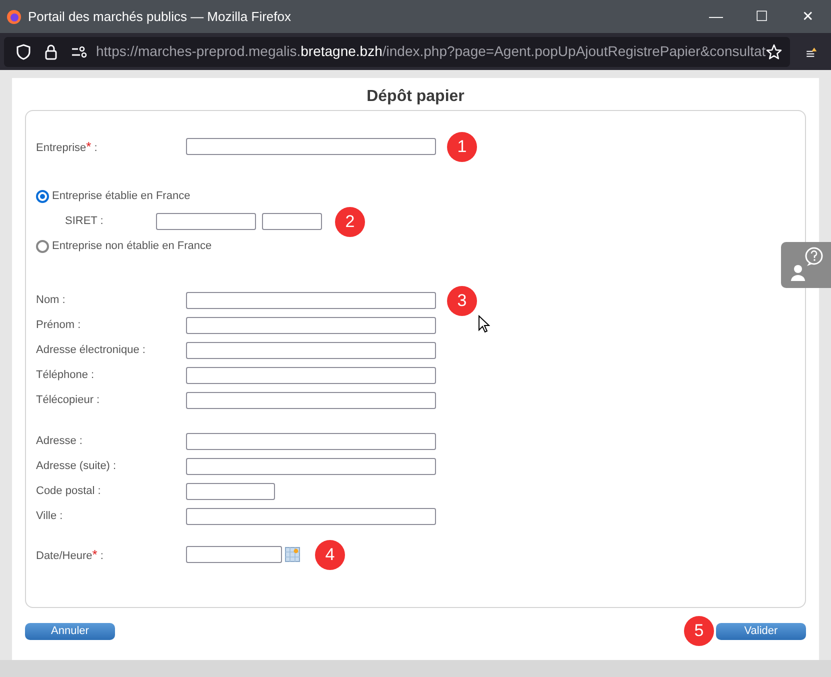 The height and width of the screenshot is (677, 831). Describe the element at coordinates (51, 300) in the screenshot. I see `field-label: Nom :` at that location.